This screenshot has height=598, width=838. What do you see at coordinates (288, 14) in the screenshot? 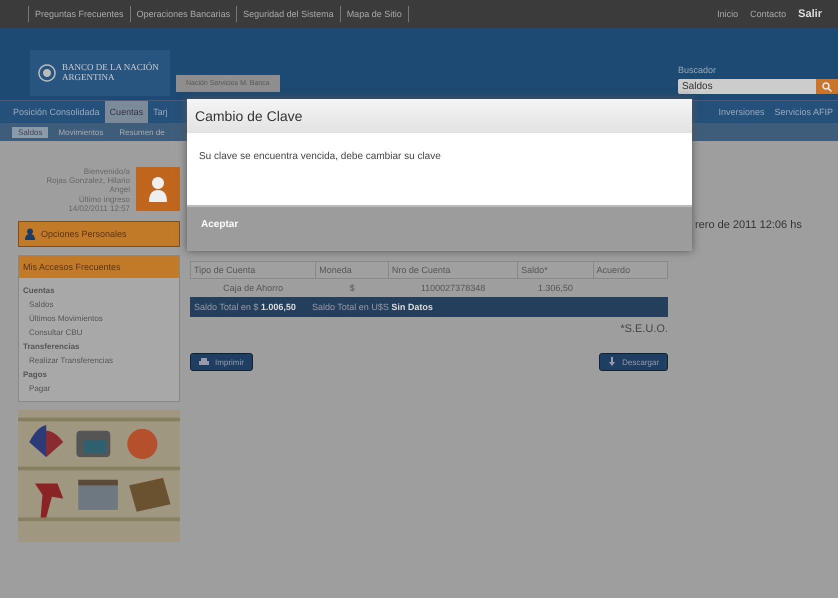
I see `top-link: Seguridad del Sistema` at bounding box center [288, 14].